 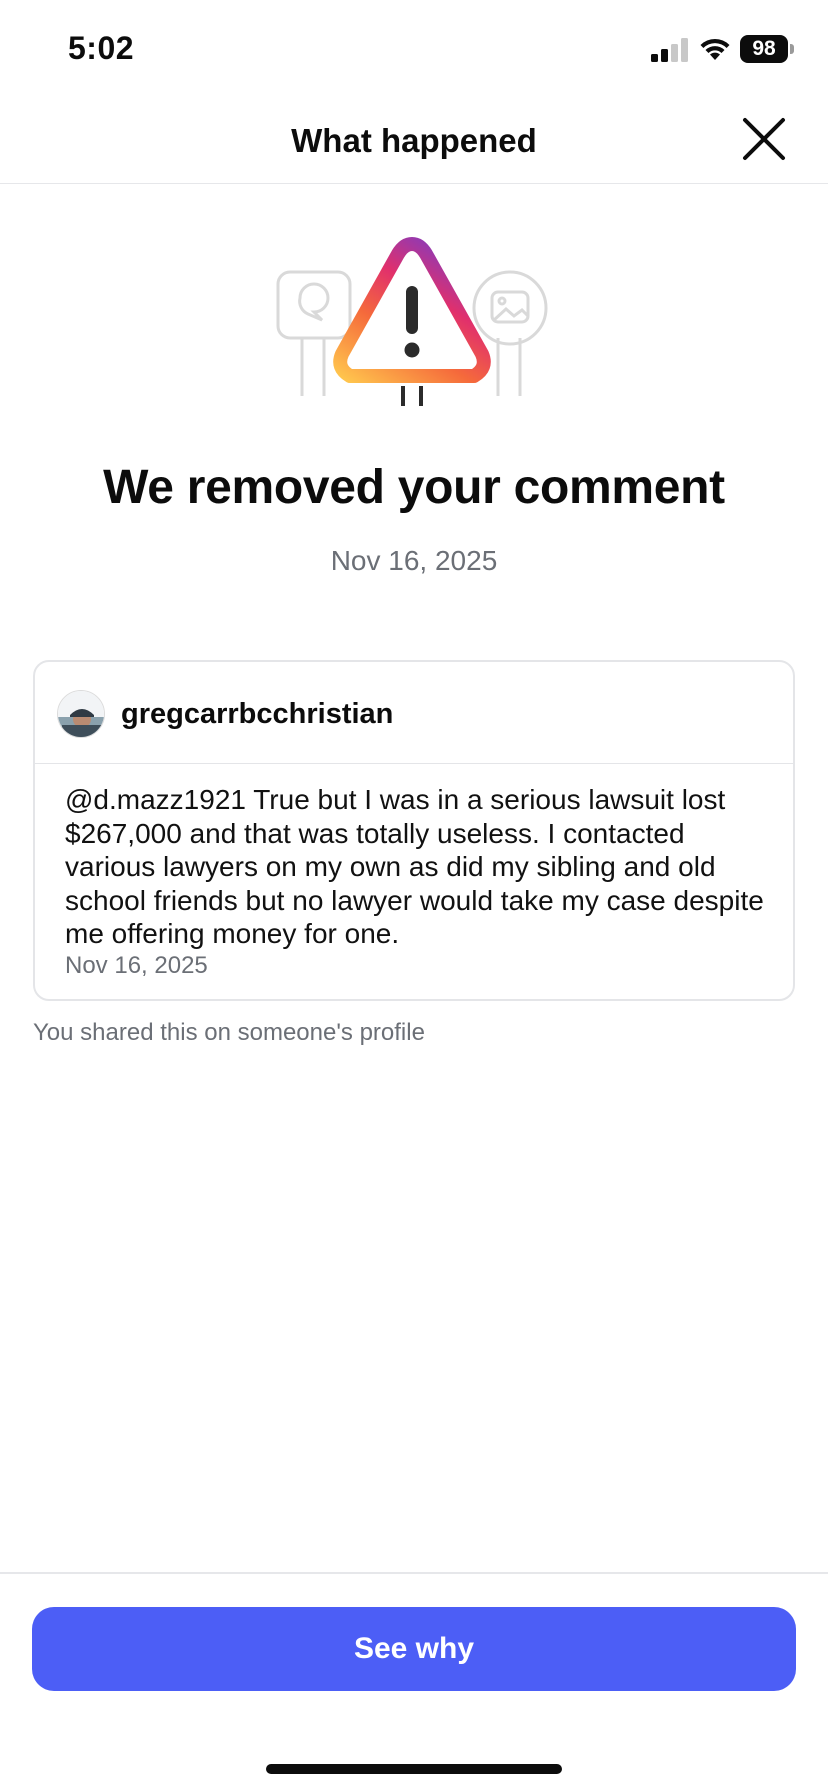 What do you see at coordinates (81, 714) in the screenshot?
I see `avatar` at bounding box center [81, 714].